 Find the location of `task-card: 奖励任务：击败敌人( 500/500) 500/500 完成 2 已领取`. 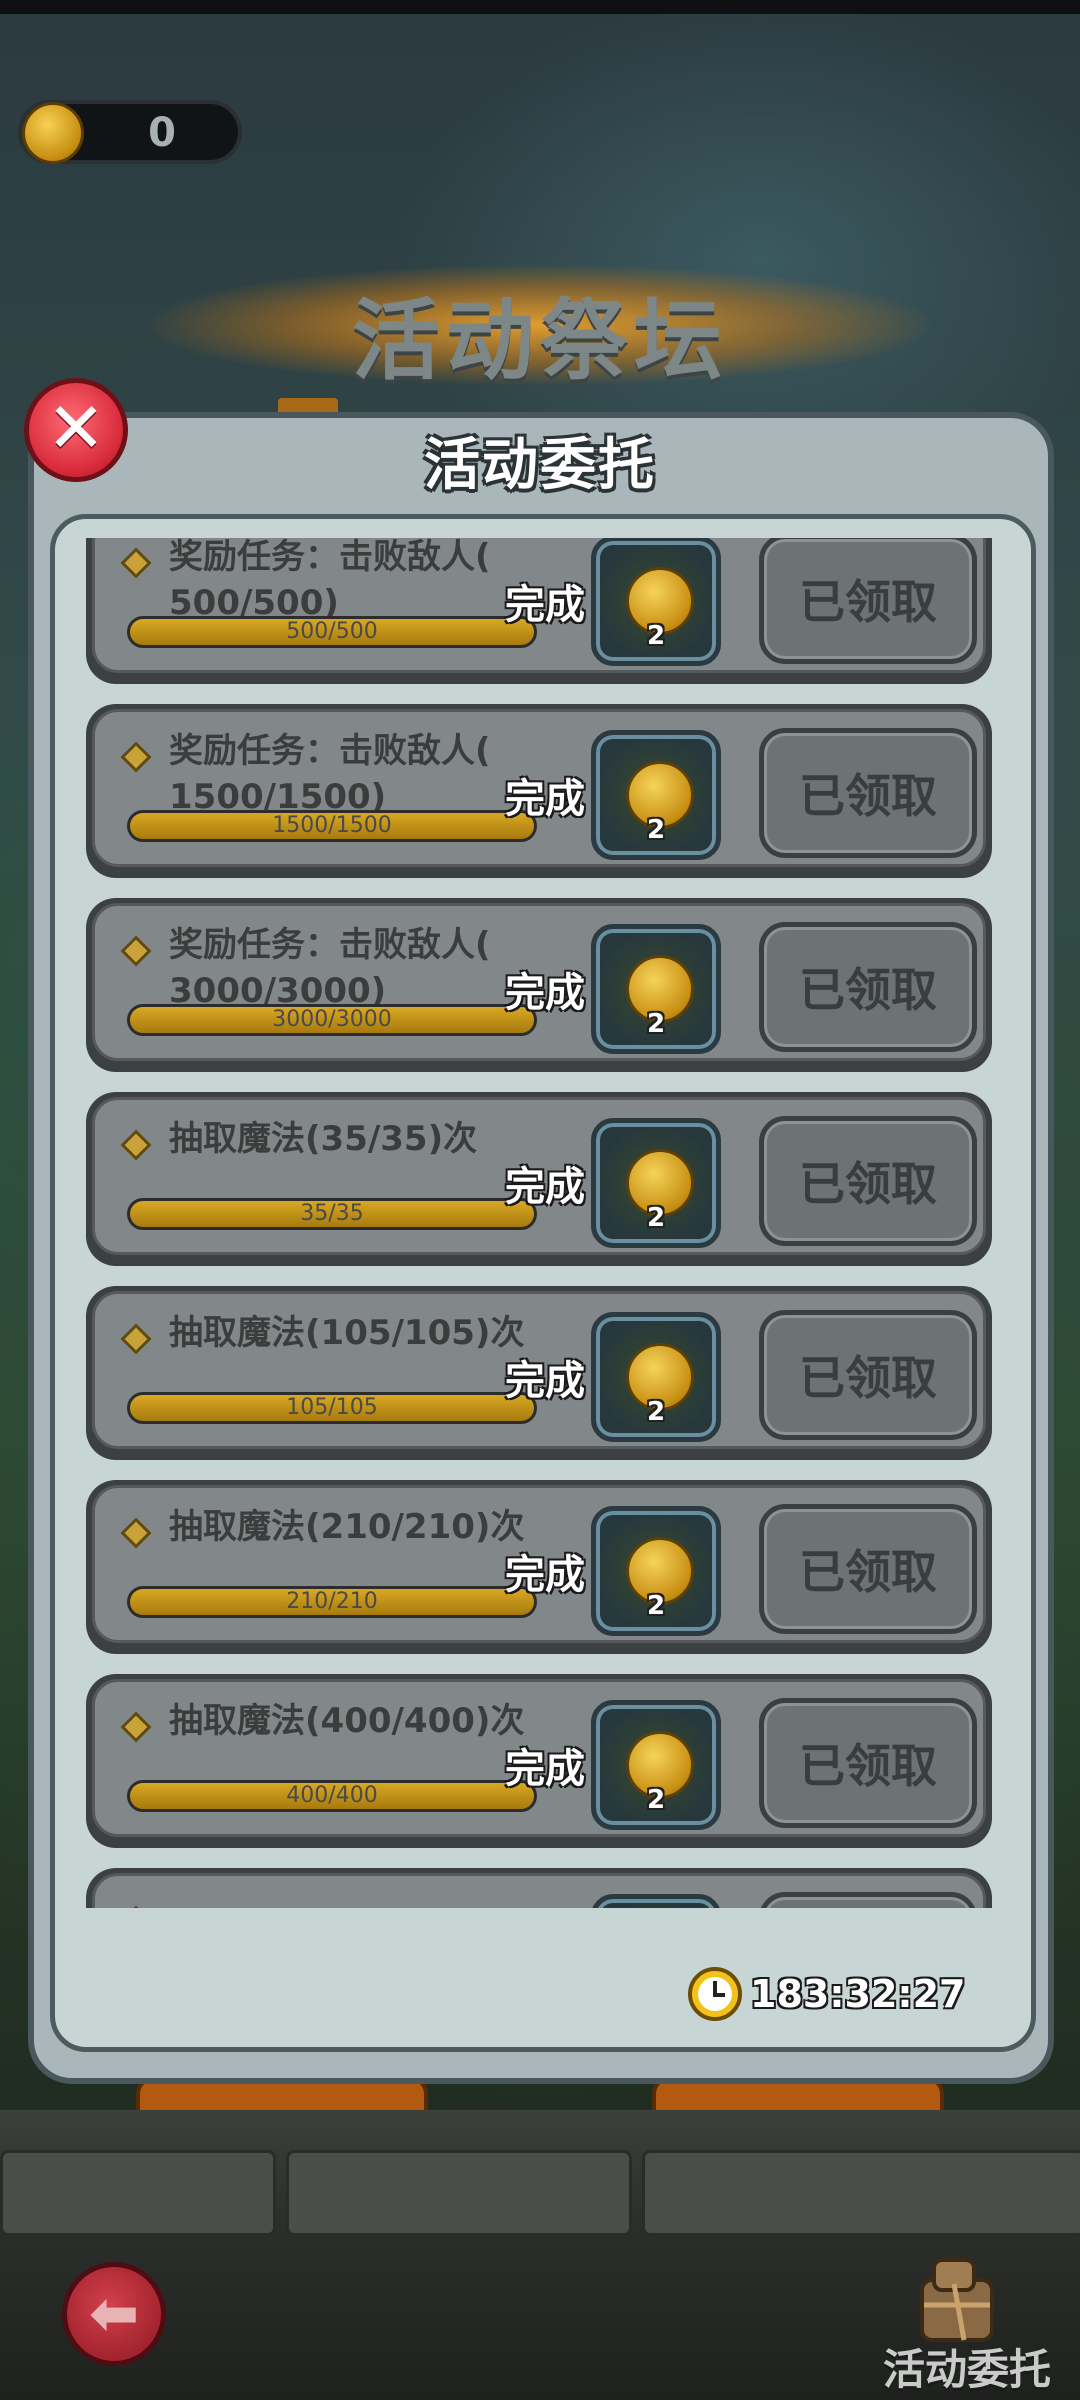

task-card: 奖励任务：击败敌人( 500/500) 500/500 完成 2 已领取 is located at coordinates (539, 605).